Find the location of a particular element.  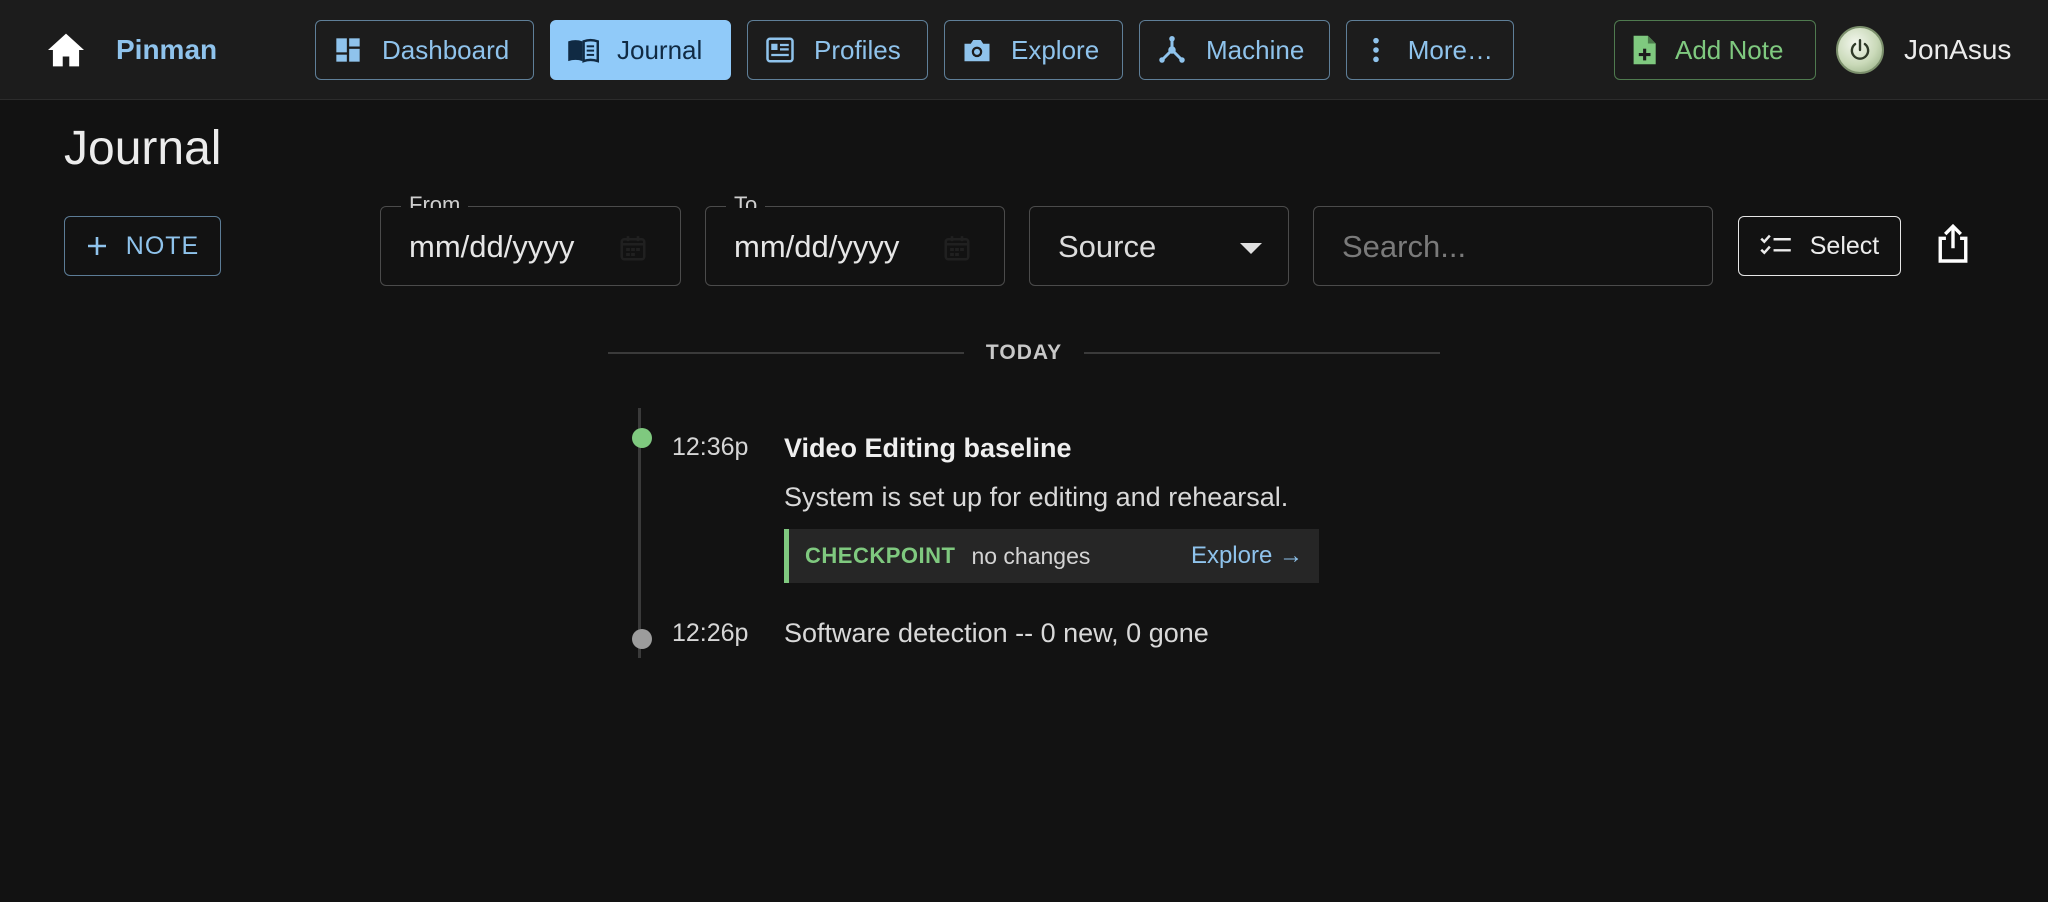

date-group-label: TODAY is located at coordinates (1024, 352).